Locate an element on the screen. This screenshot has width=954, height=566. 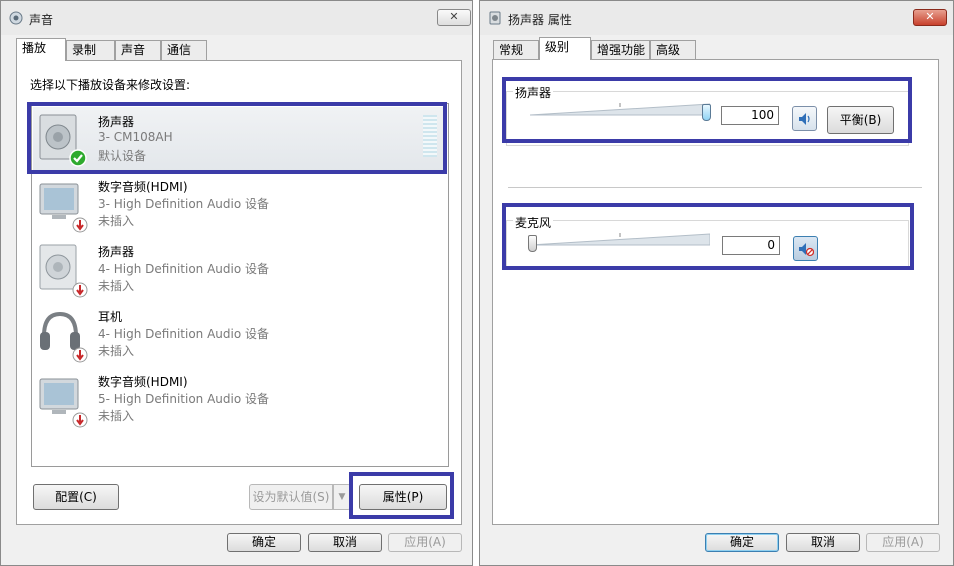
instruction-text: 选择以下播放设备来修改设置: is located at coordinates (110, 85).